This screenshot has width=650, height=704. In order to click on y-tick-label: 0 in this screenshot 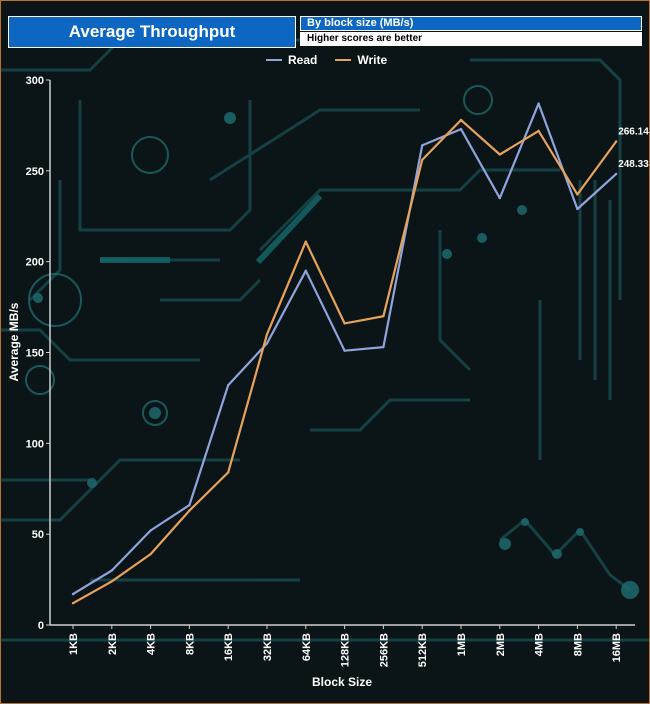, I will do `click(41, 626)`.